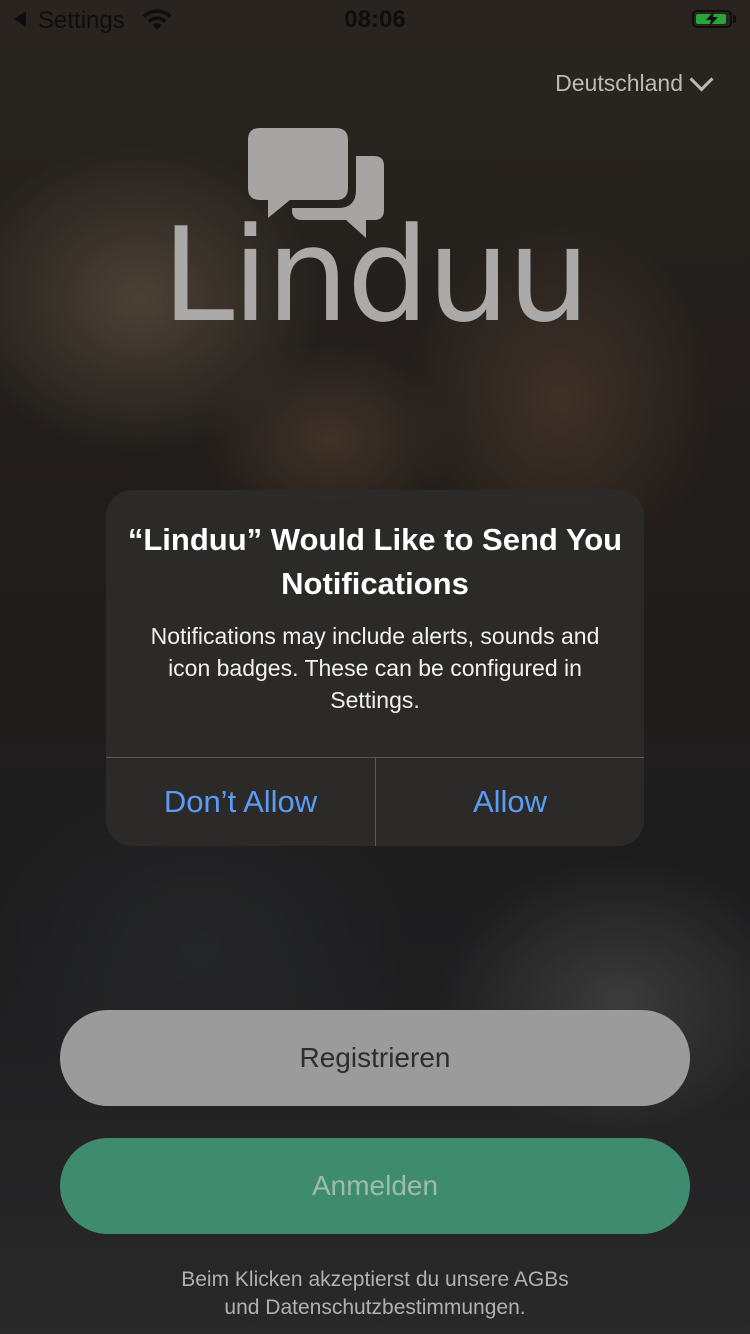 The height and width of the screenshot is (1334, 750). I want to click on legal-line-terms: Beim Klicken akzeptierst du unsere AGBs, so click(375, 1280).